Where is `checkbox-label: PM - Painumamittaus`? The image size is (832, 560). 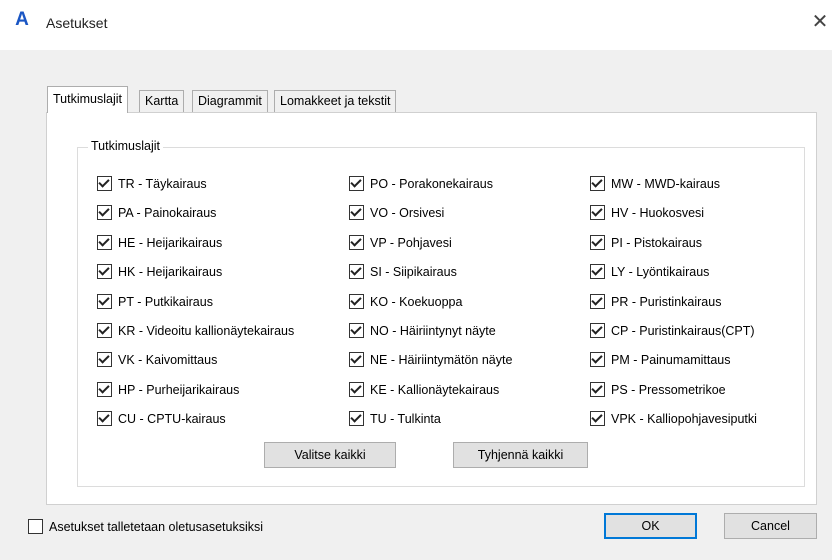
checkbox-label: PM - Painumamittaus is located at coordinates (671, 360).